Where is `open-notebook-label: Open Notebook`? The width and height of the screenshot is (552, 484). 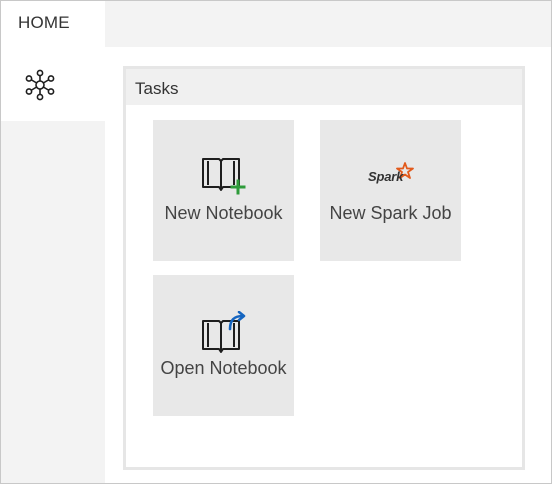 open-notebook-label: Open Notebook is located at coordinates (223, 368).